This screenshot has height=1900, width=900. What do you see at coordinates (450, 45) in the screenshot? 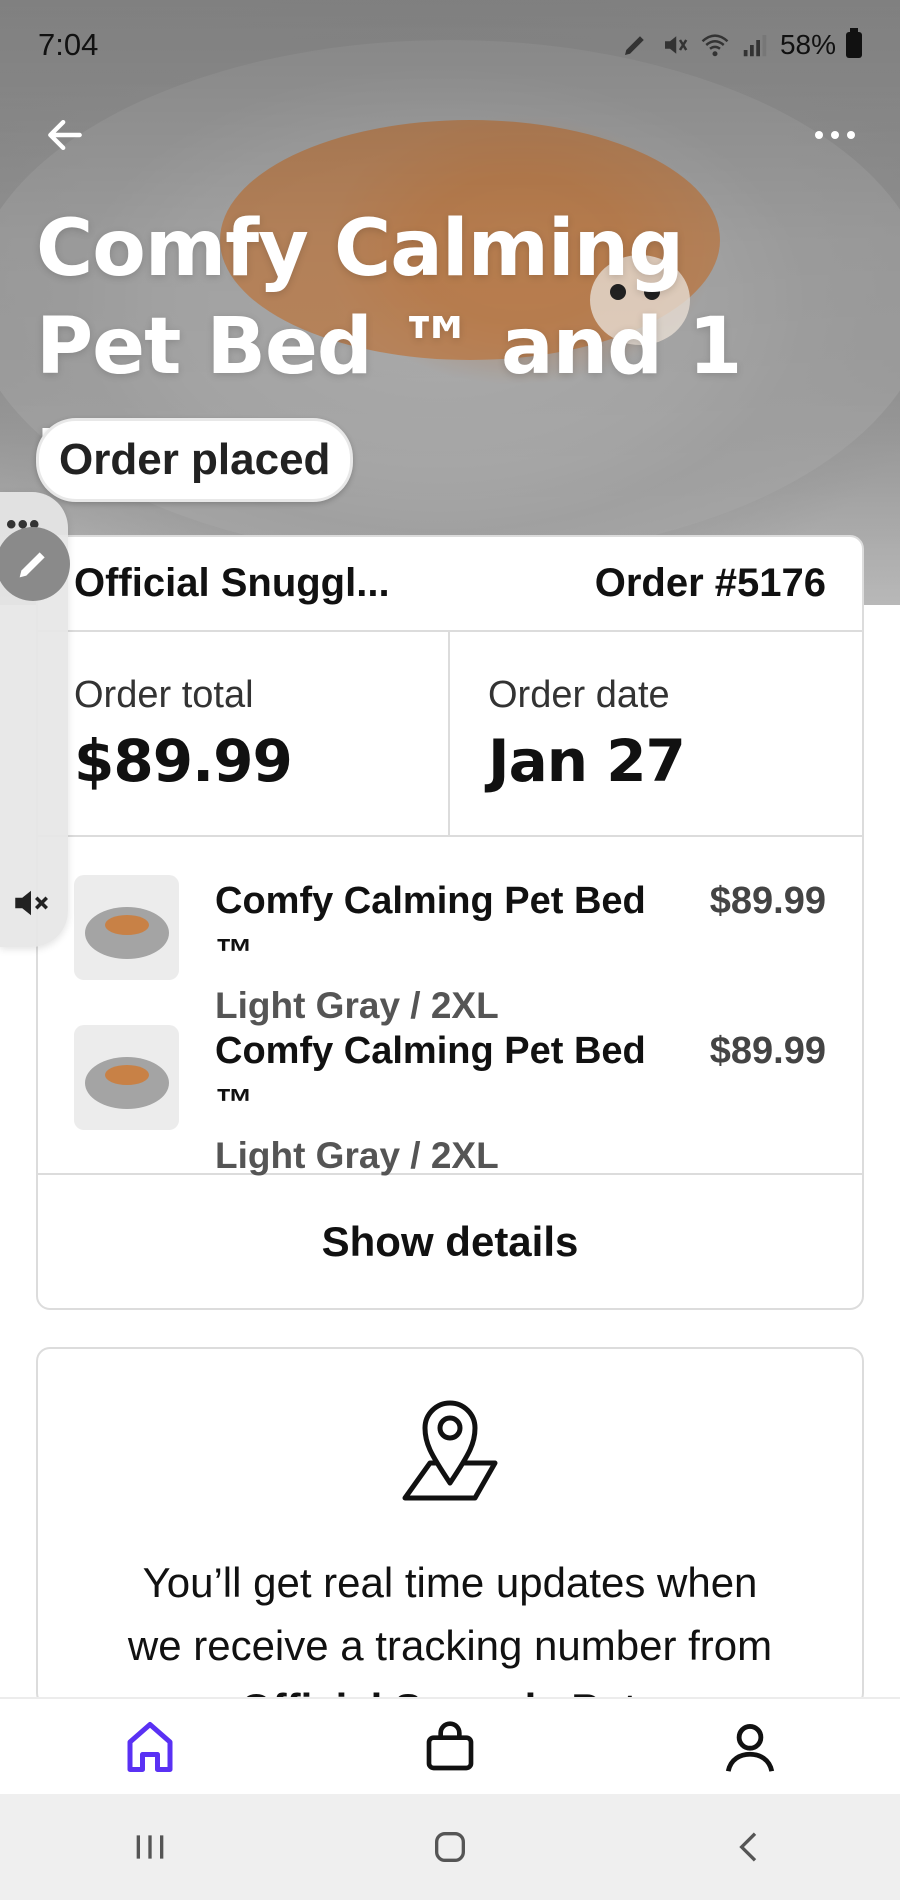
I see `status-bar: 7:04 58%` at bounding box center [450, 45].